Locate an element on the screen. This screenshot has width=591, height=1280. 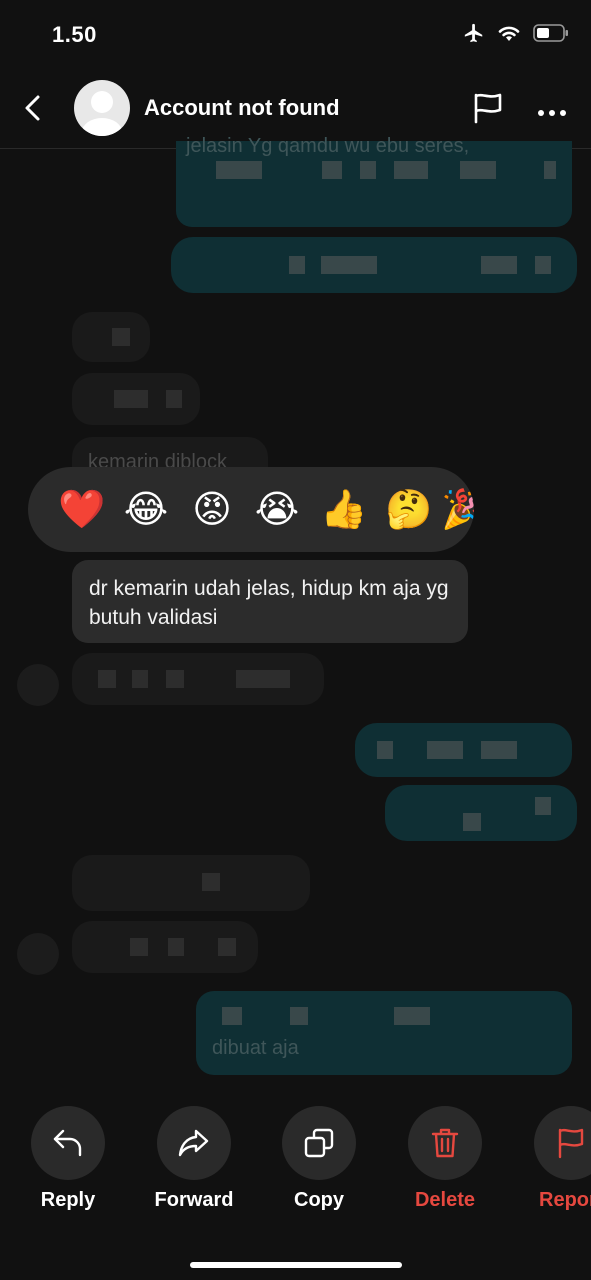
battery-icon is located at coordinates (551, 35).